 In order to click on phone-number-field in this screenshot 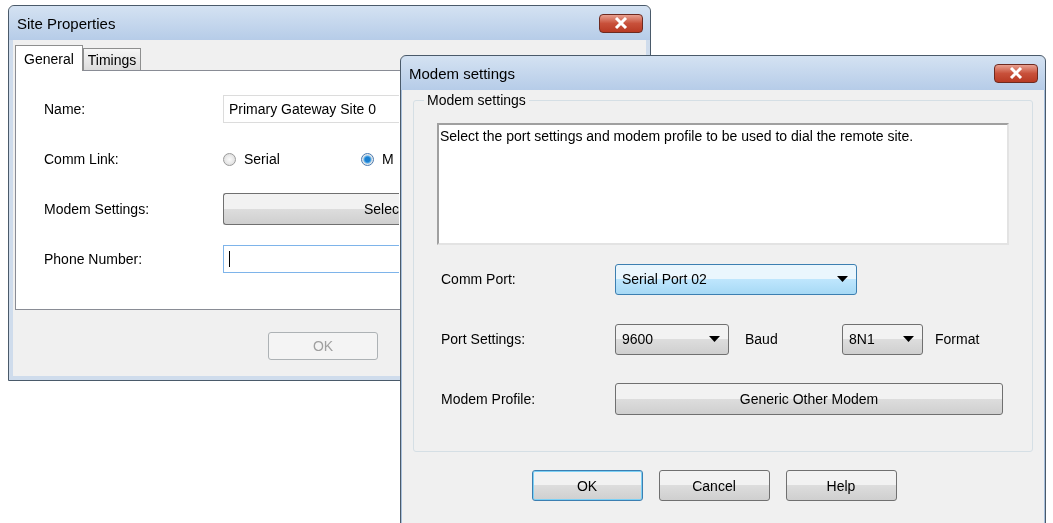, I will do `click(311, 259)`.